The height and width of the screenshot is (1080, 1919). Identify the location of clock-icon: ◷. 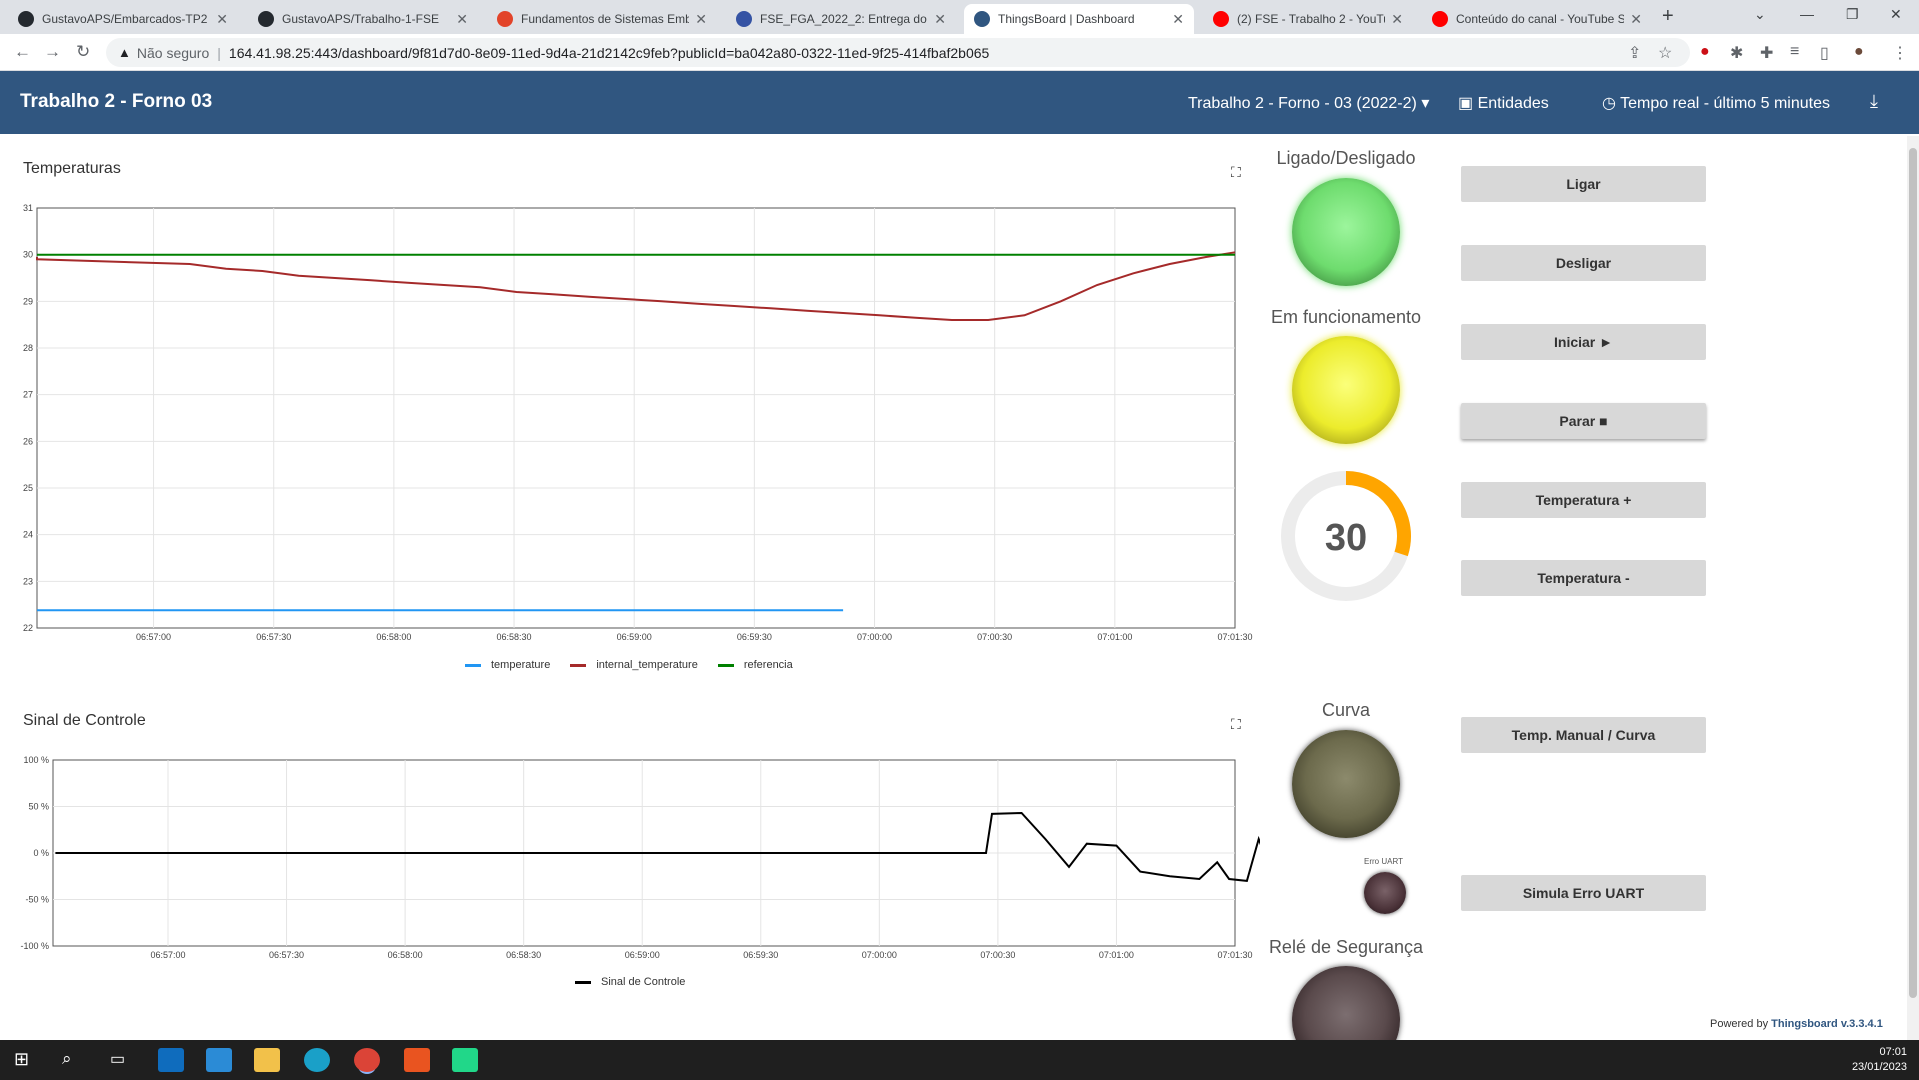
(1609, 103).